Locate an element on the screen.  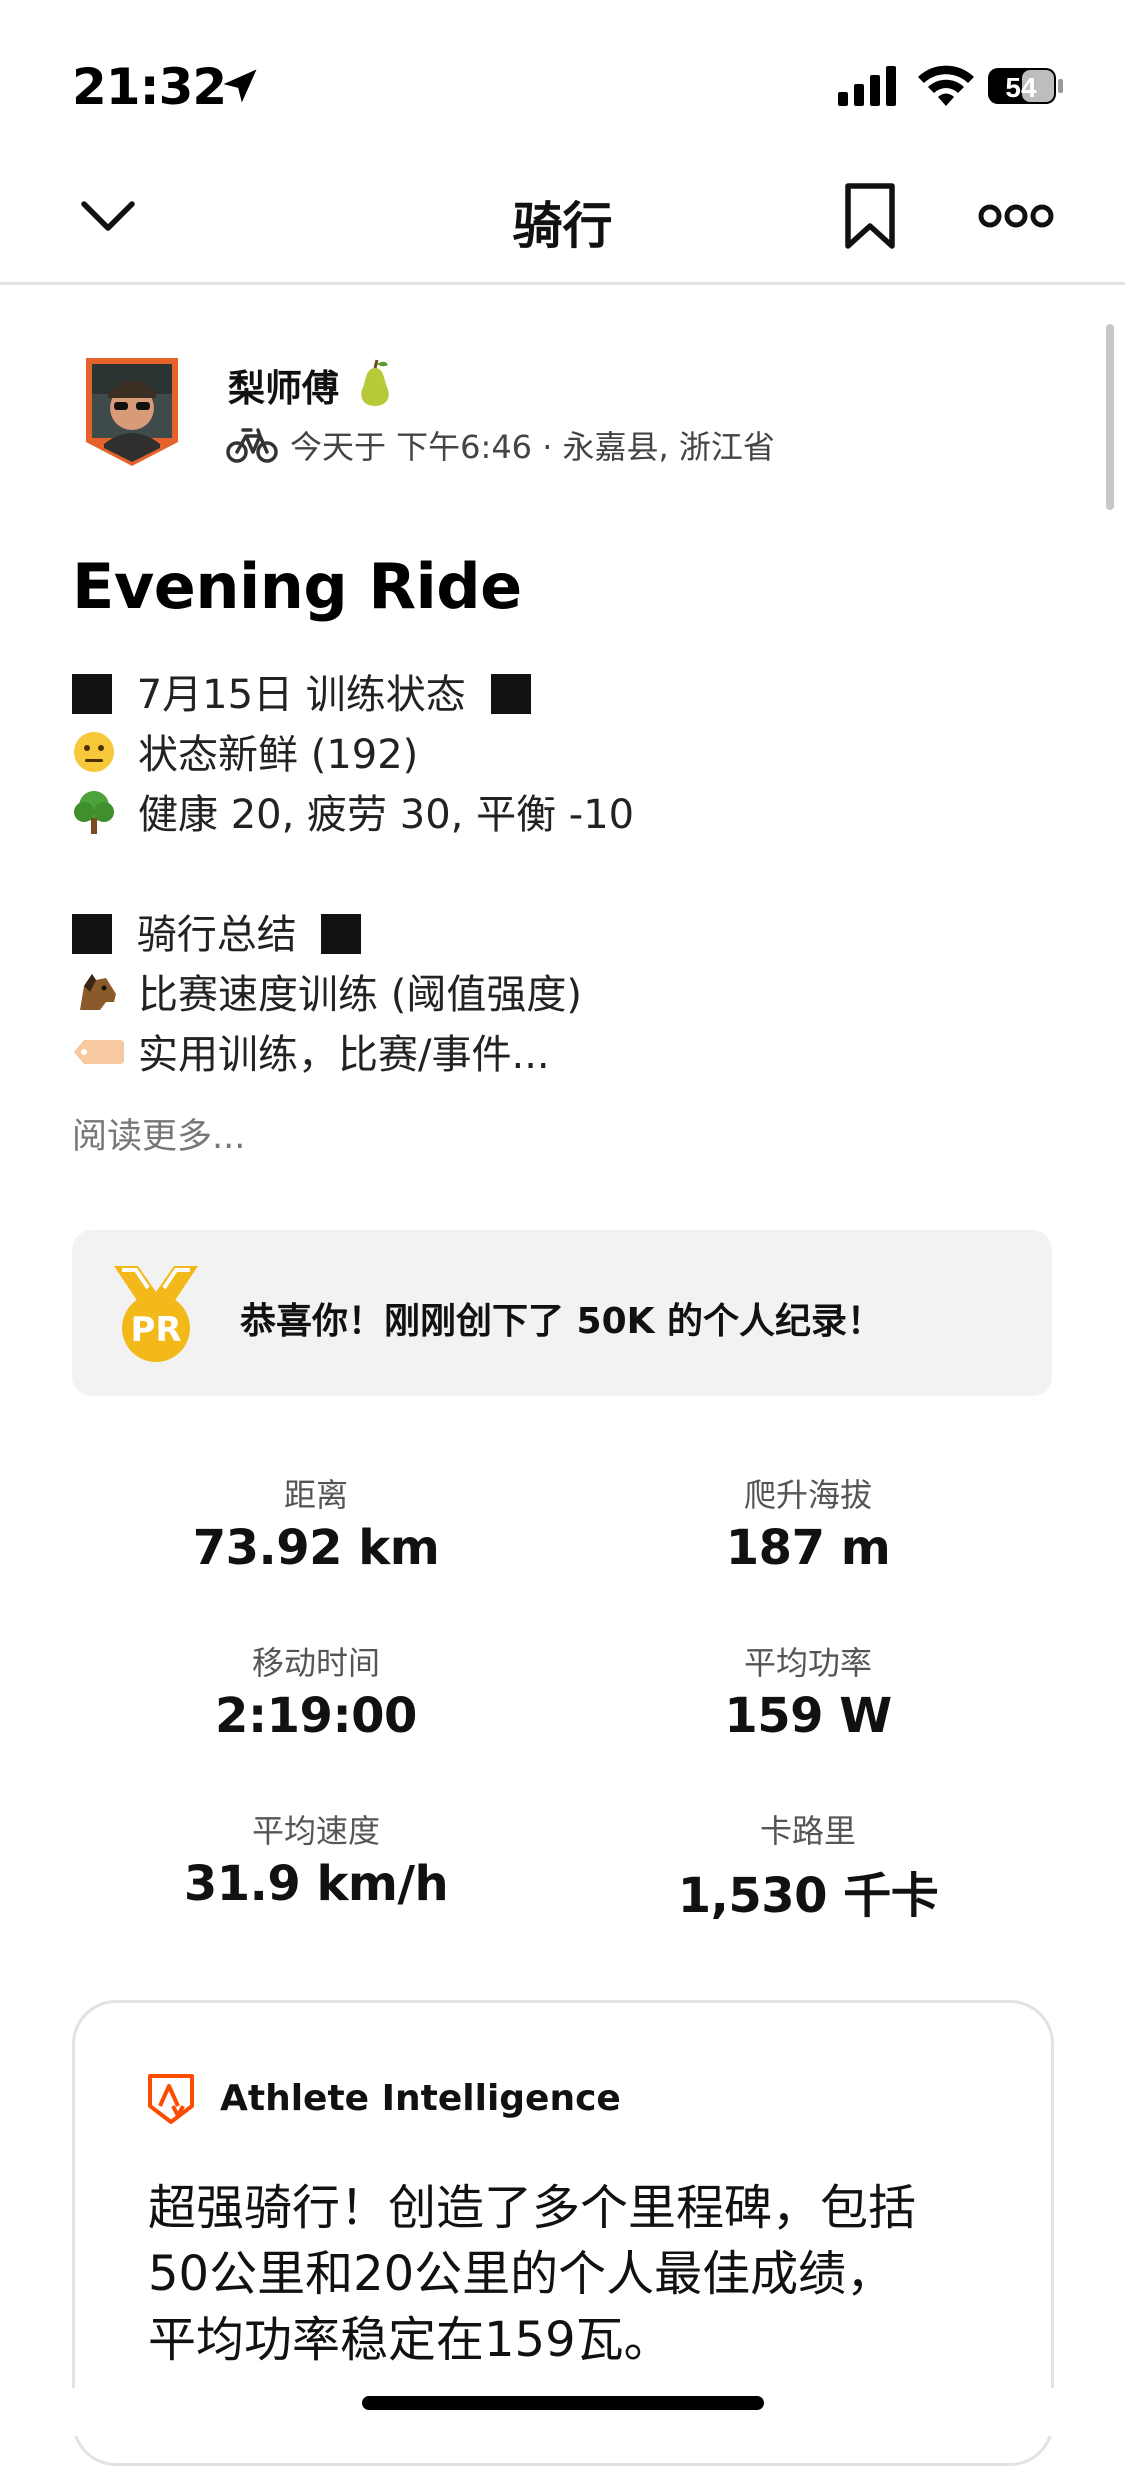
stat-value: 159 W is located at coordinates (808, 1716).